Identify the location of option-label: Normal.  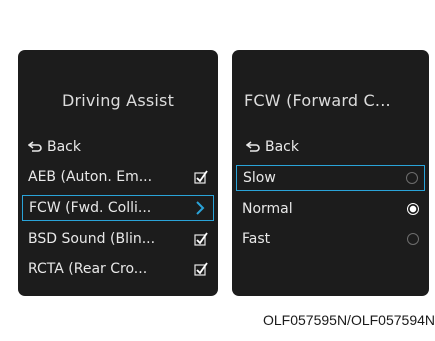
(267, 209).